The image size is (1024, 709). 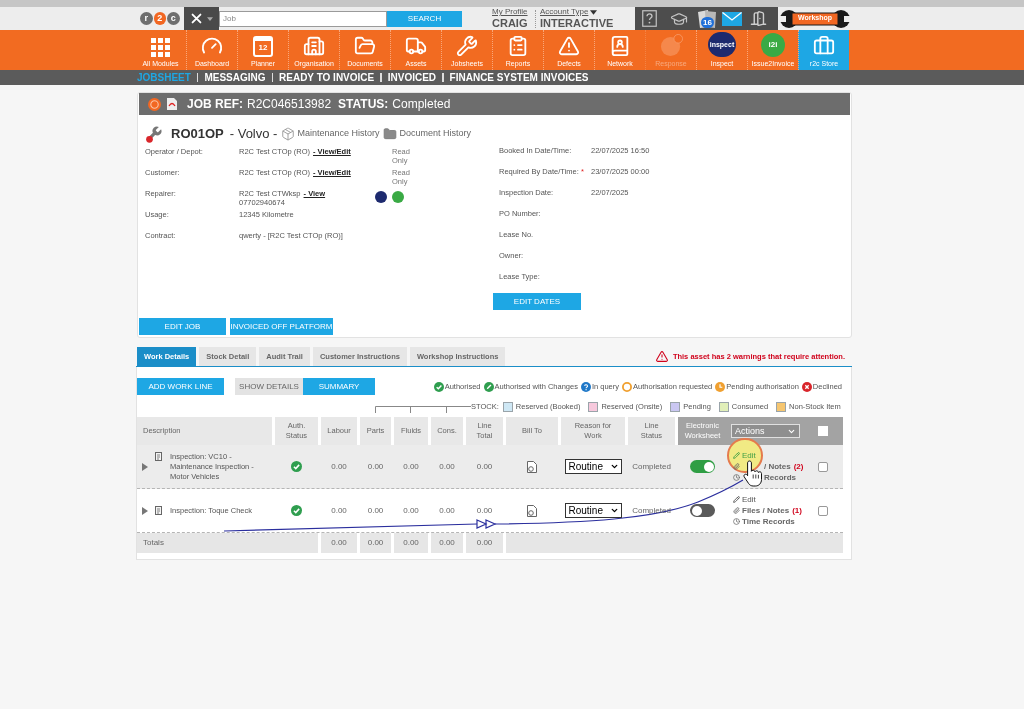 What do you see at coordinates (620, 46) in the screenshot?
I see `contacts-book-icon` at bounding box center [620, 46].